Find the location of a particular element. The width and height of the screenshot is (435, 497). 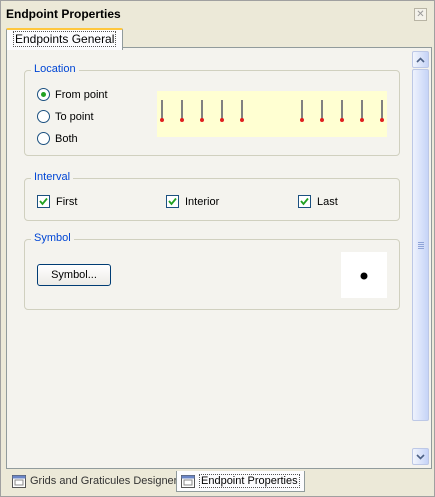

interval-group-label: Interval is located at coordinates (52, 177).